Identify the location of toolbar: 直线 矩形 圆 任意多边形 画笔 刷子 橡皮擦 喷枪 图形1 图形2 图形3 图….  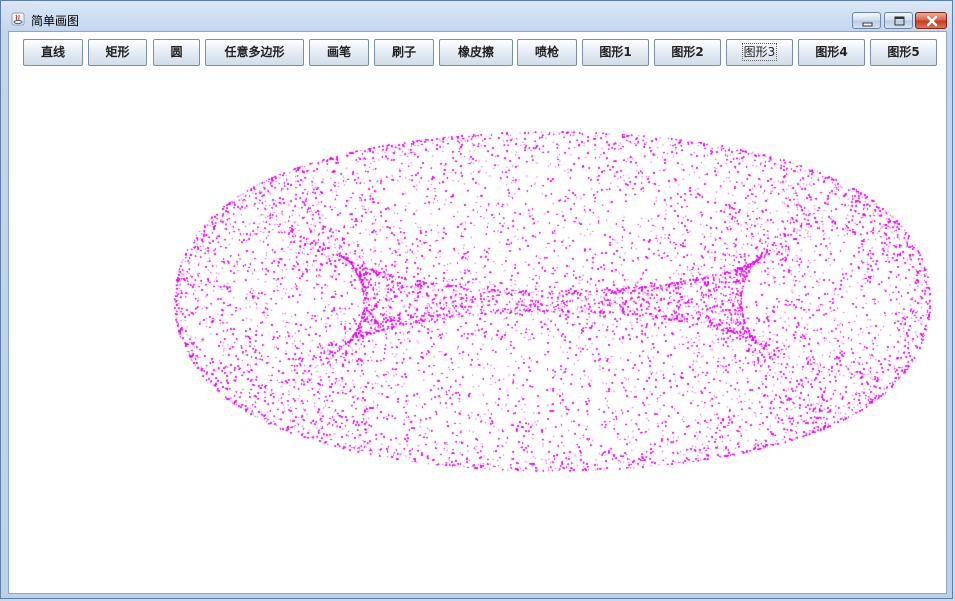
(477, 51).